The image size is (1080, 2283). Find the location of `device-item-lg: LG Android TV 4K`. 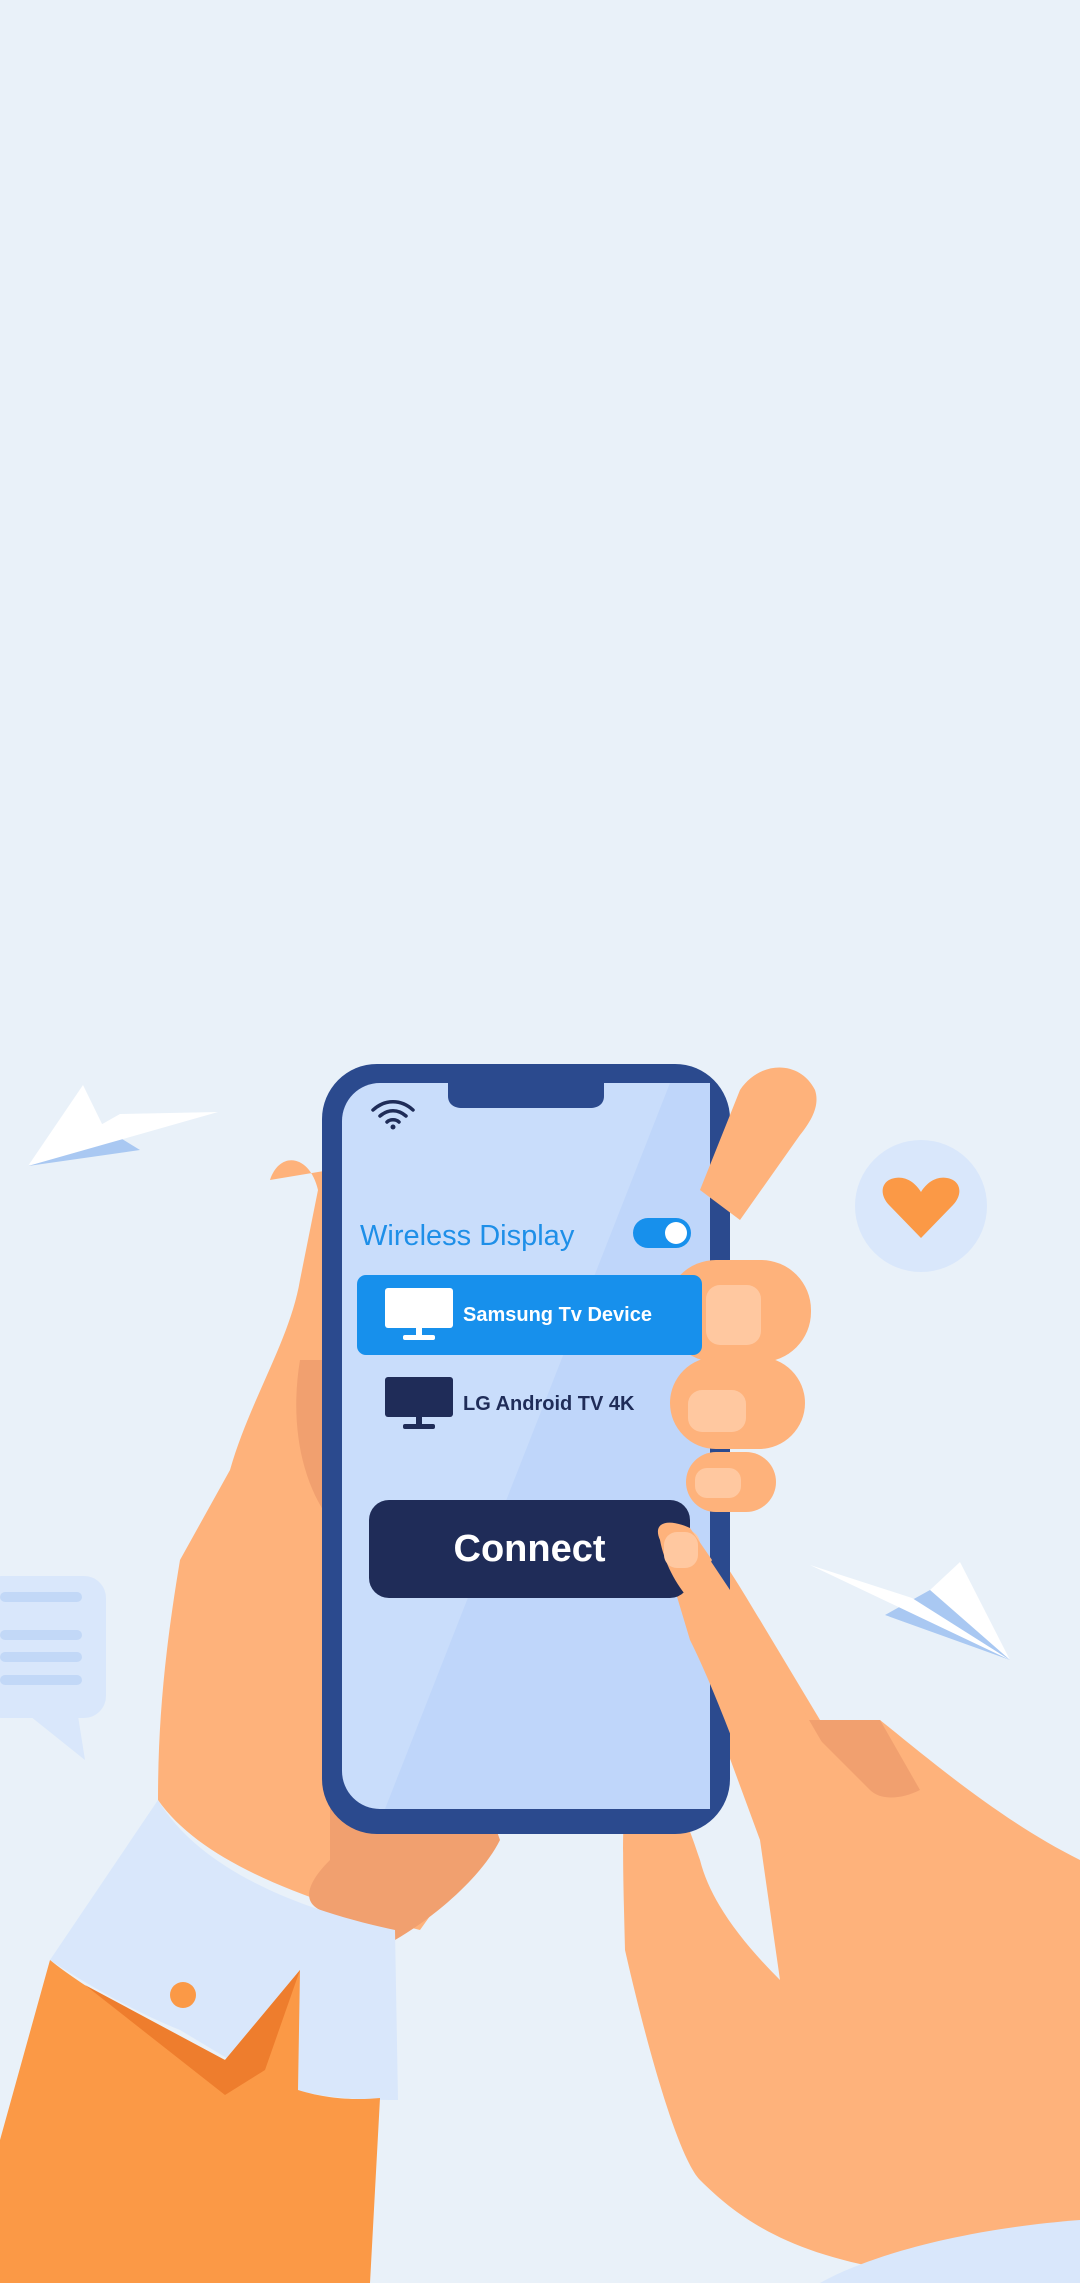

device-item-lg: LG Android TV 4K is located at coordinates (529, 1404).